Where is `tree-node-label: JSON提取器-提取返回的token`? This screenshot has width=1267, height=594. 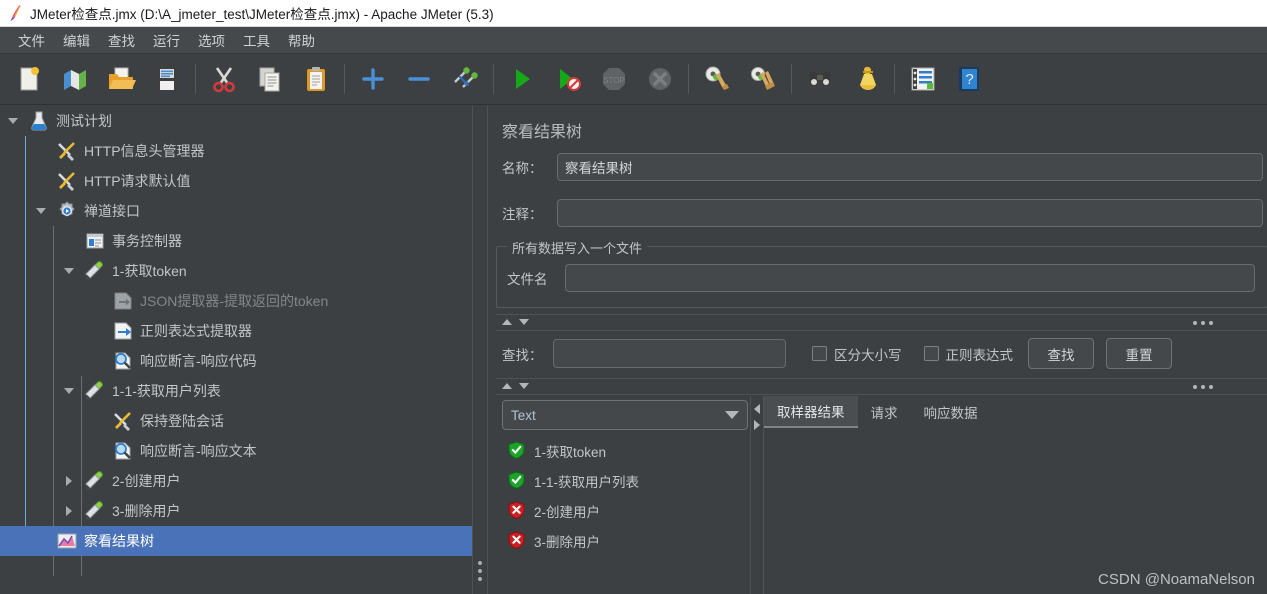
tree-node-label: JSON提取器-提取返回的token is located at coordinates (234, 301).